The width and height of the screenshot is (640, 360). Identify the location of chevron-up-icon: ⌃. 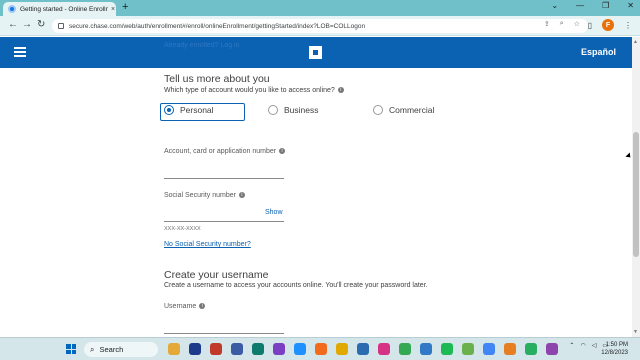
(571, 345).